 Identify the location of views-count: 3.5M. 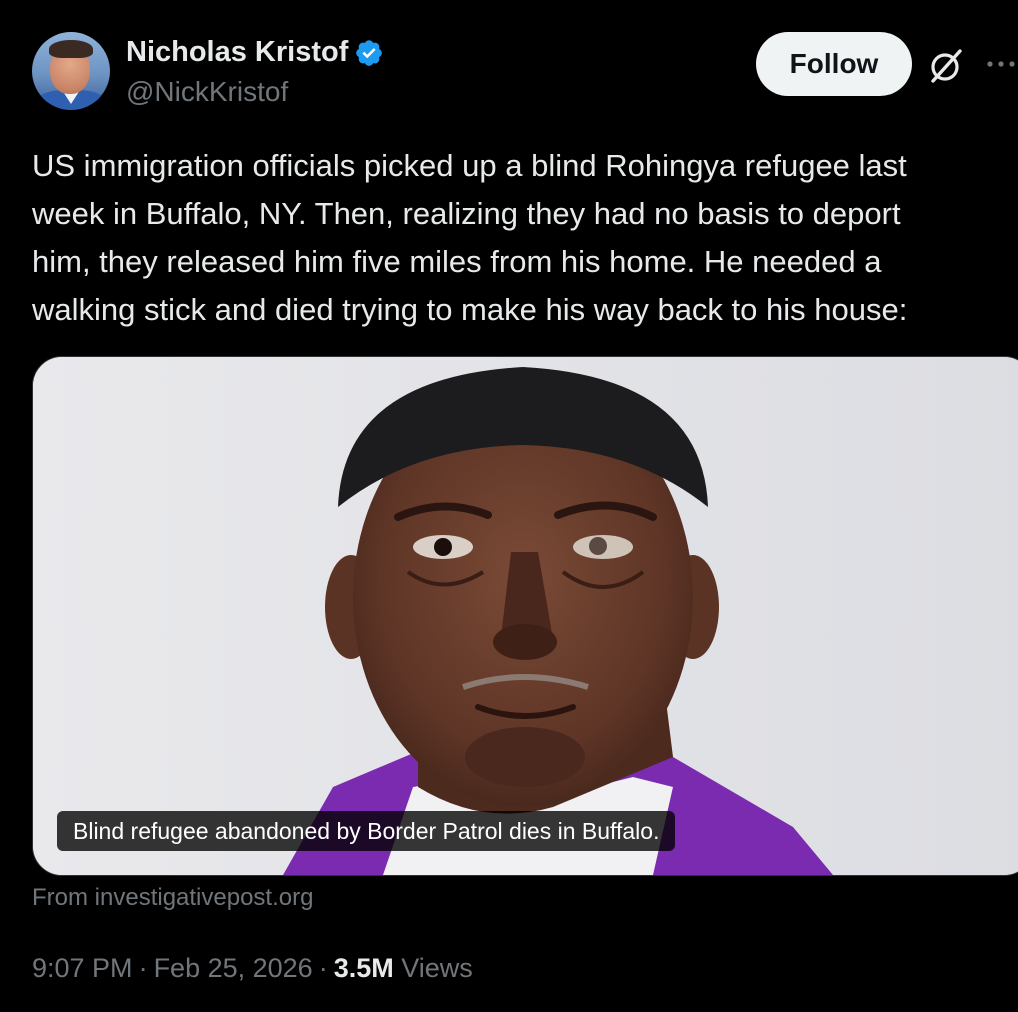
(363, 968).